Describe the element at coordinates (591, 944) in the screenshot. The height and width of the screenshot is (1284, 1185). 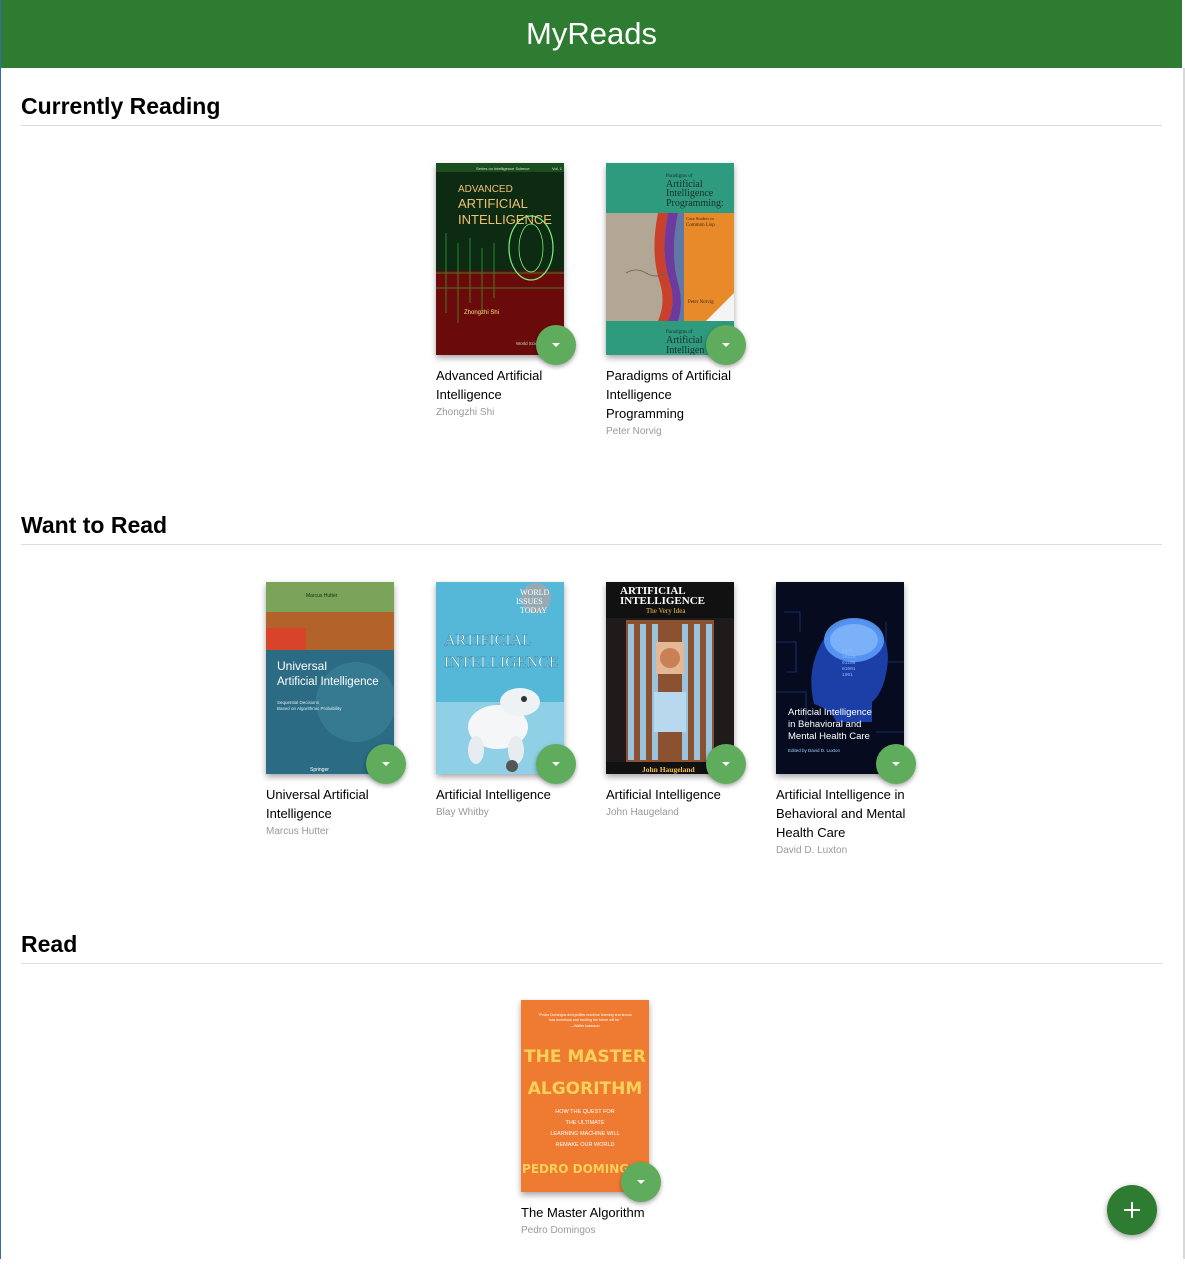
I see `shelf-title: Read` at that location.